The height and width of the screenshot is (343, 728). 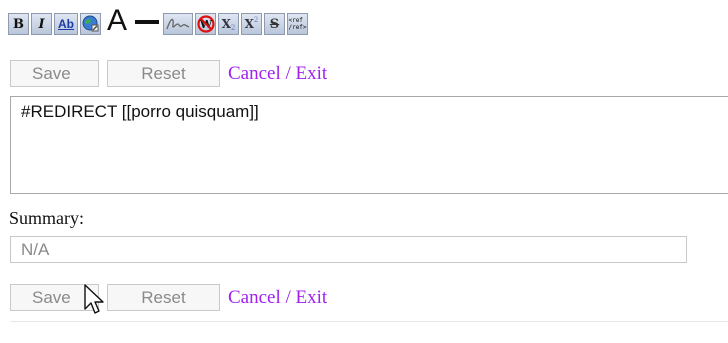 I want to click on internal-link-icon: Ab, so click(x=66, y=24).